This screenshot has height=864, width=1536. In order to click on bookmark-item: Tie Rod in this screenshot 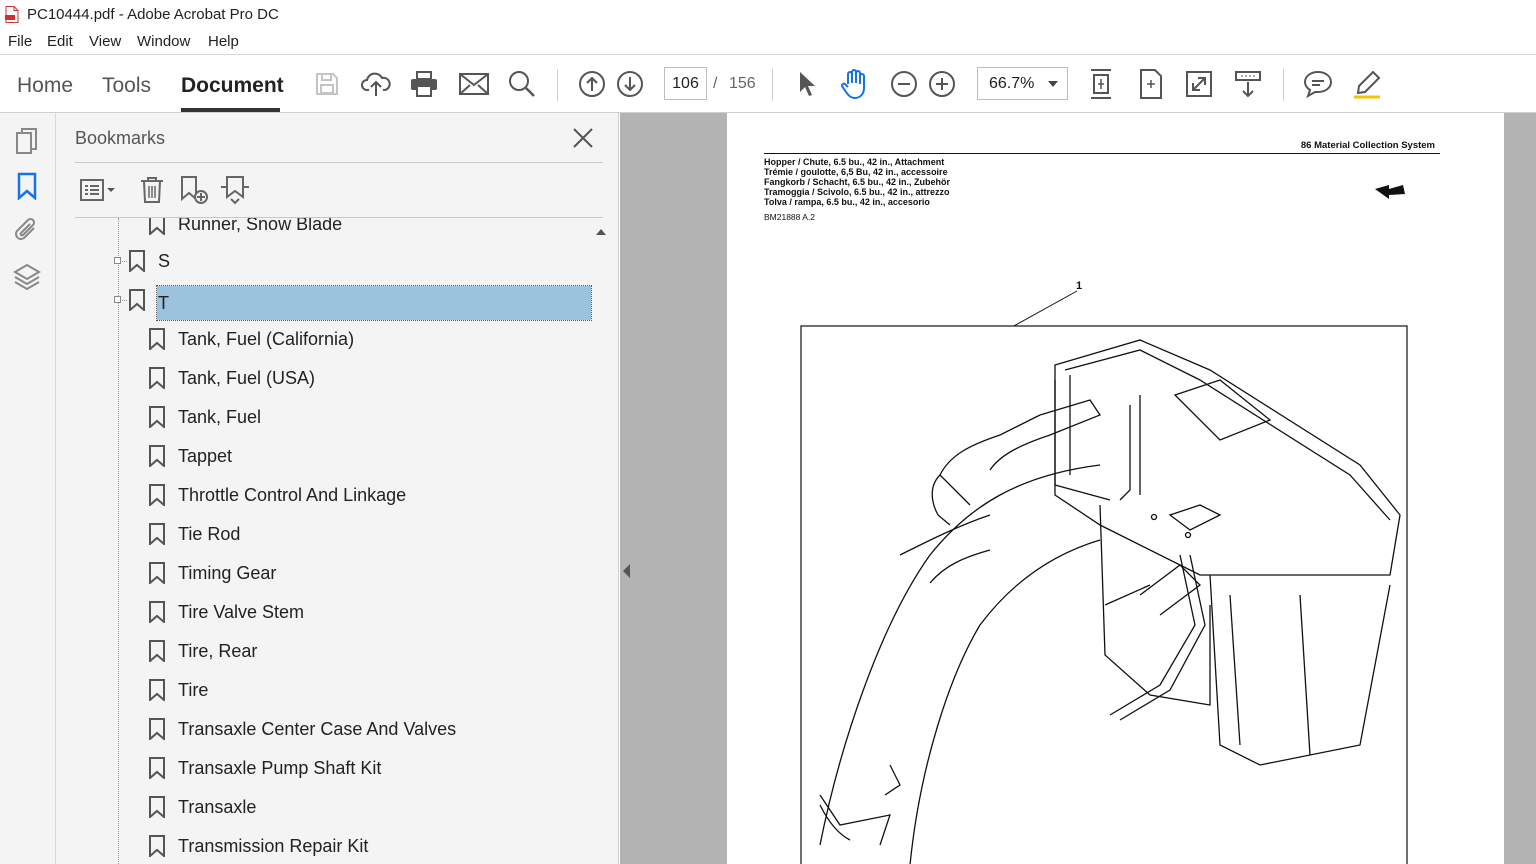, I will do `click(194, 534)`.